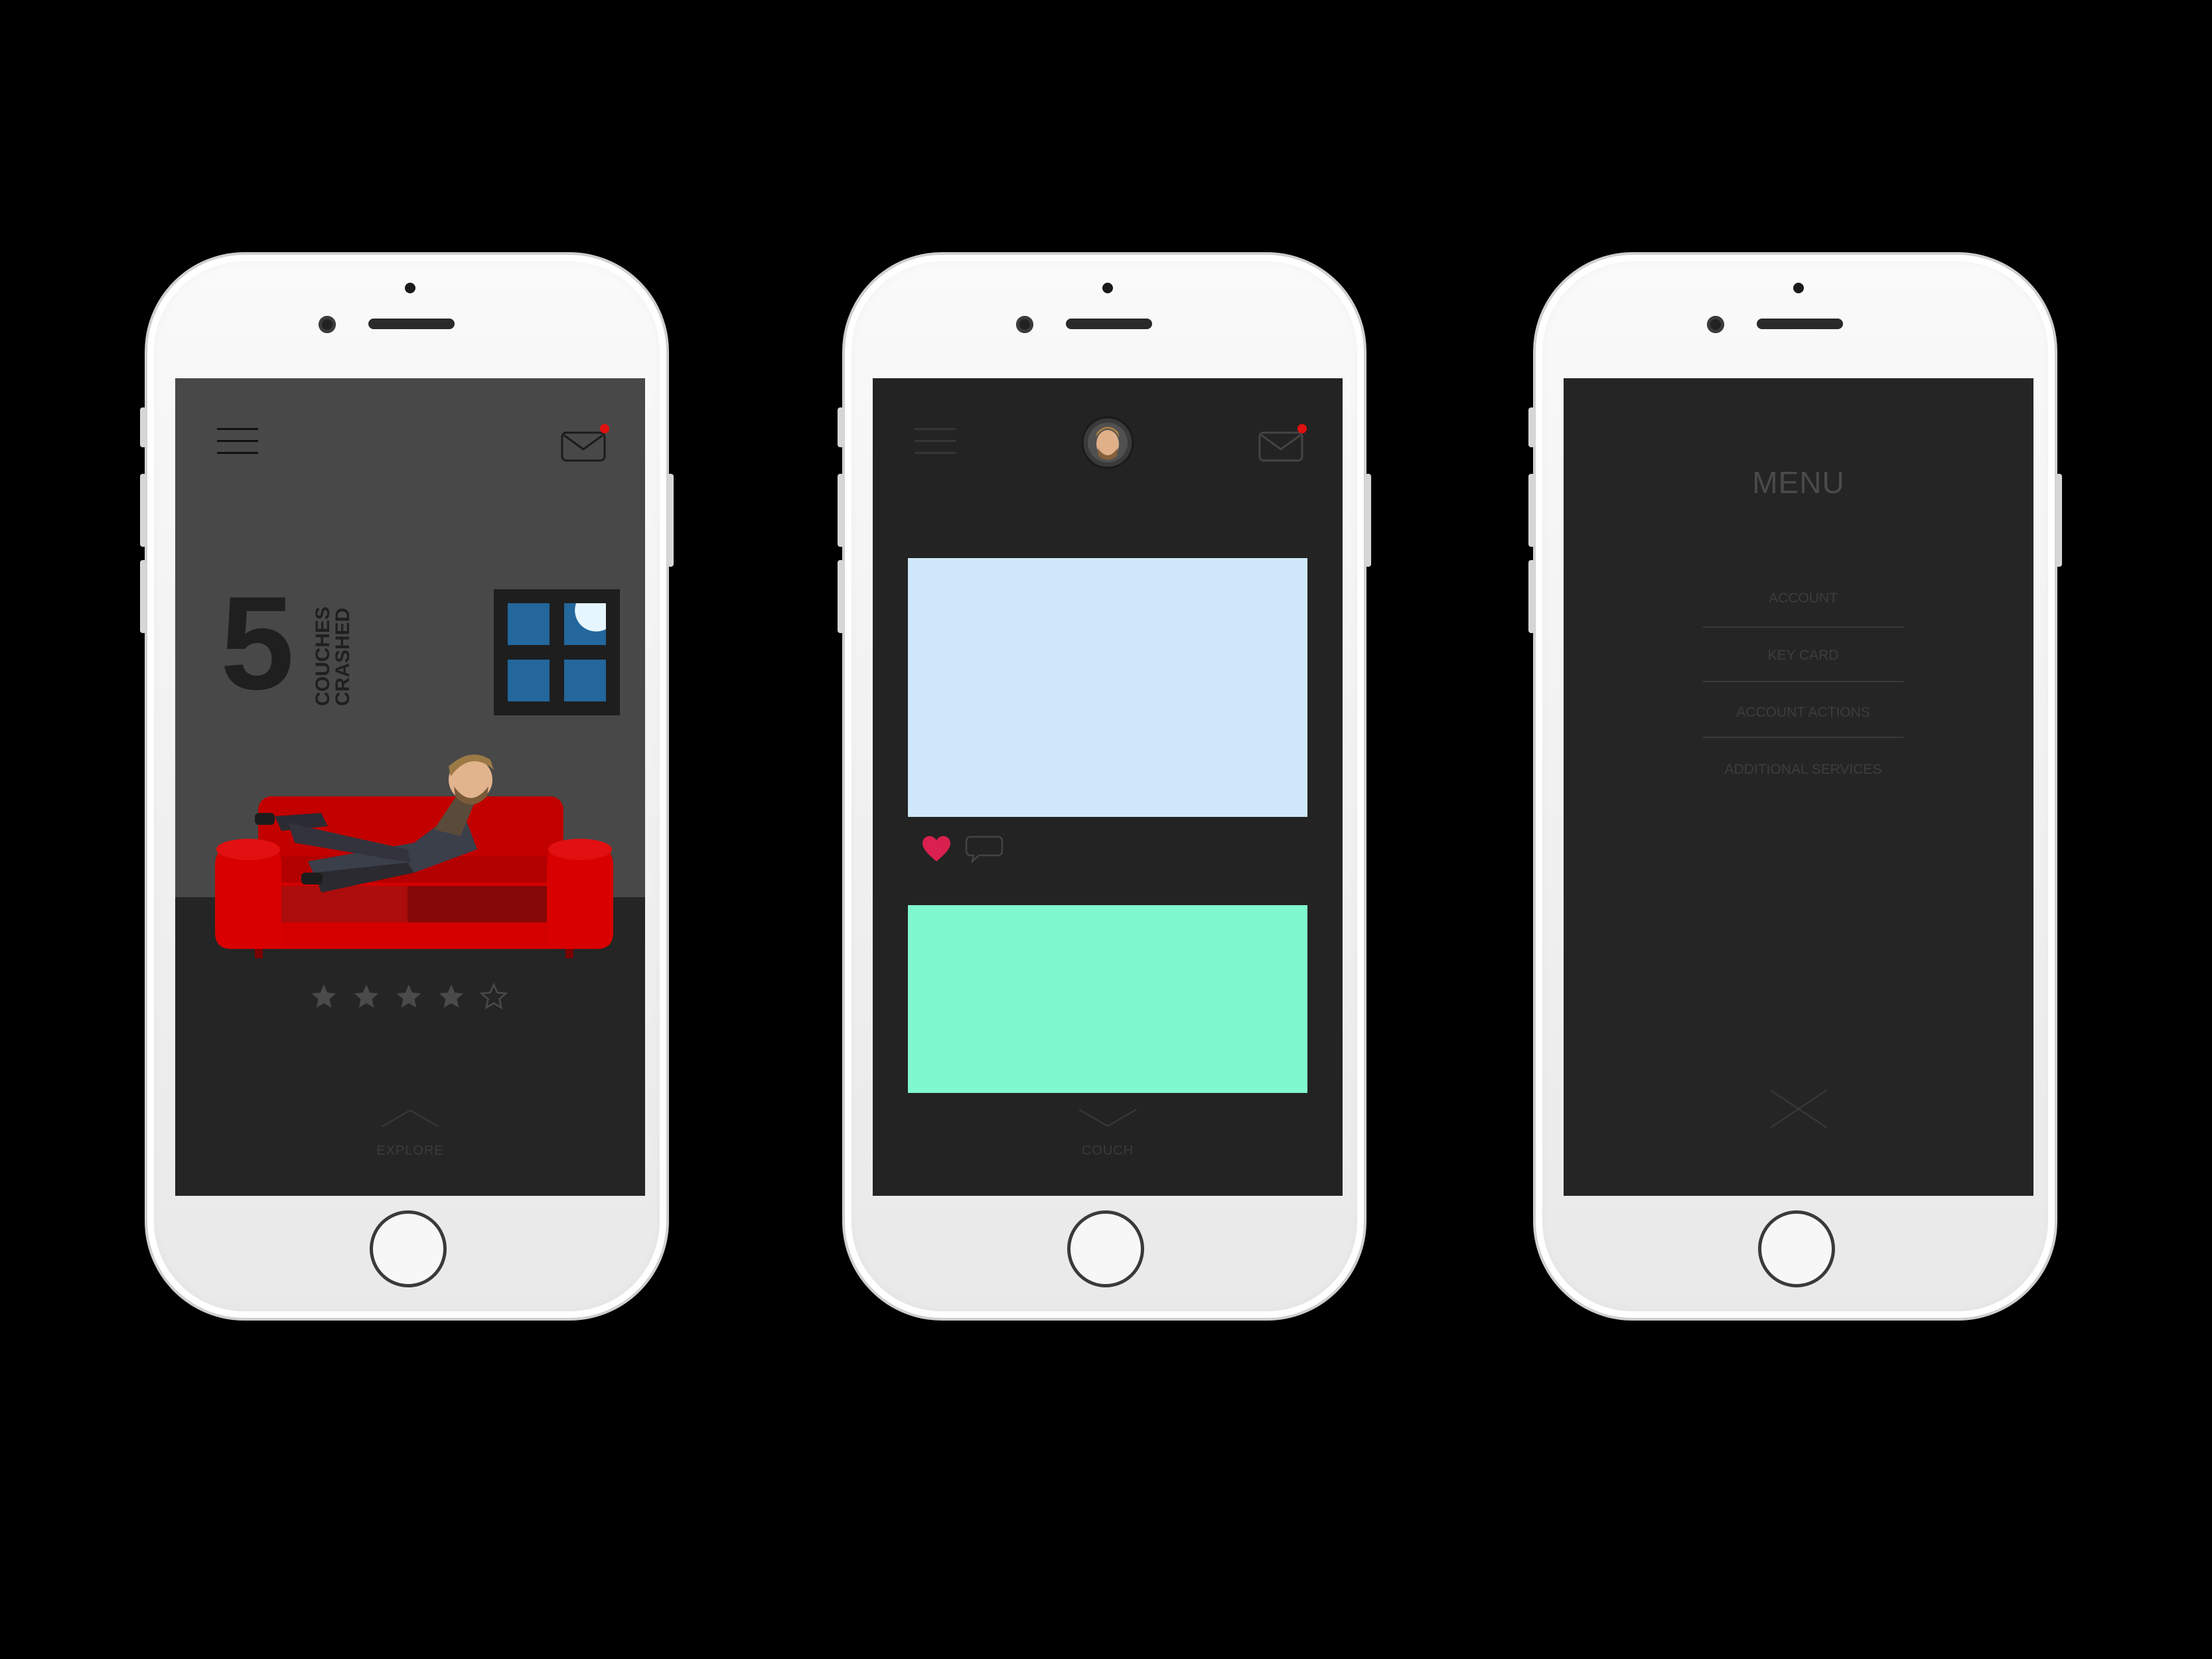  I want to click on explore-label: EXPLORE, so click(410, 1151).